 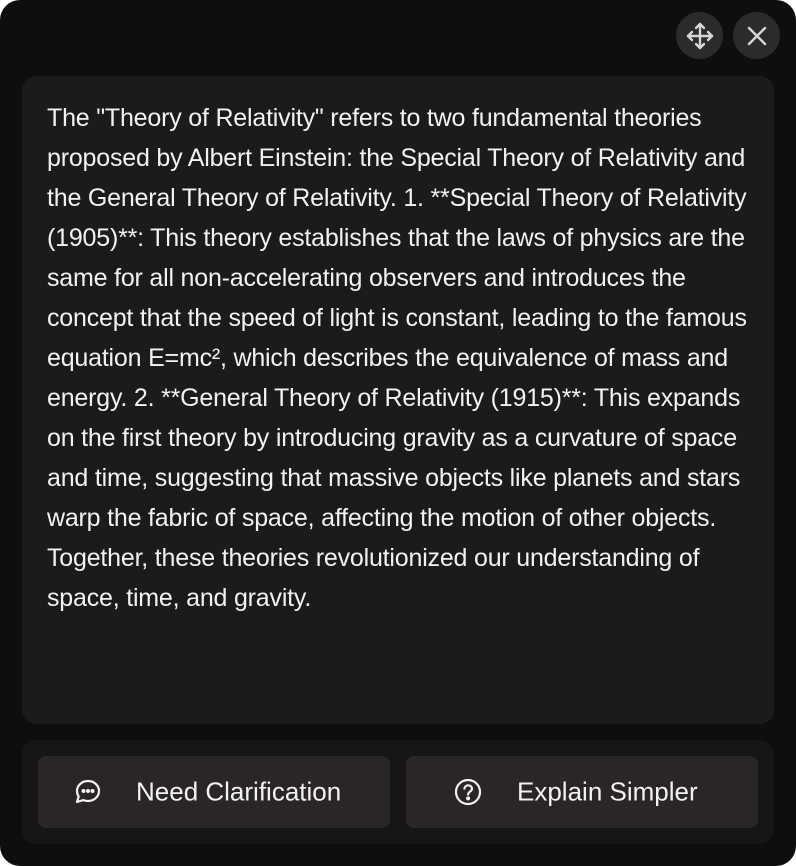 What do you see at coordinates (607, 791) in the screenshot?
I see `explain-simpler-label: Explain Simpler` at bounding box center [607, 791].